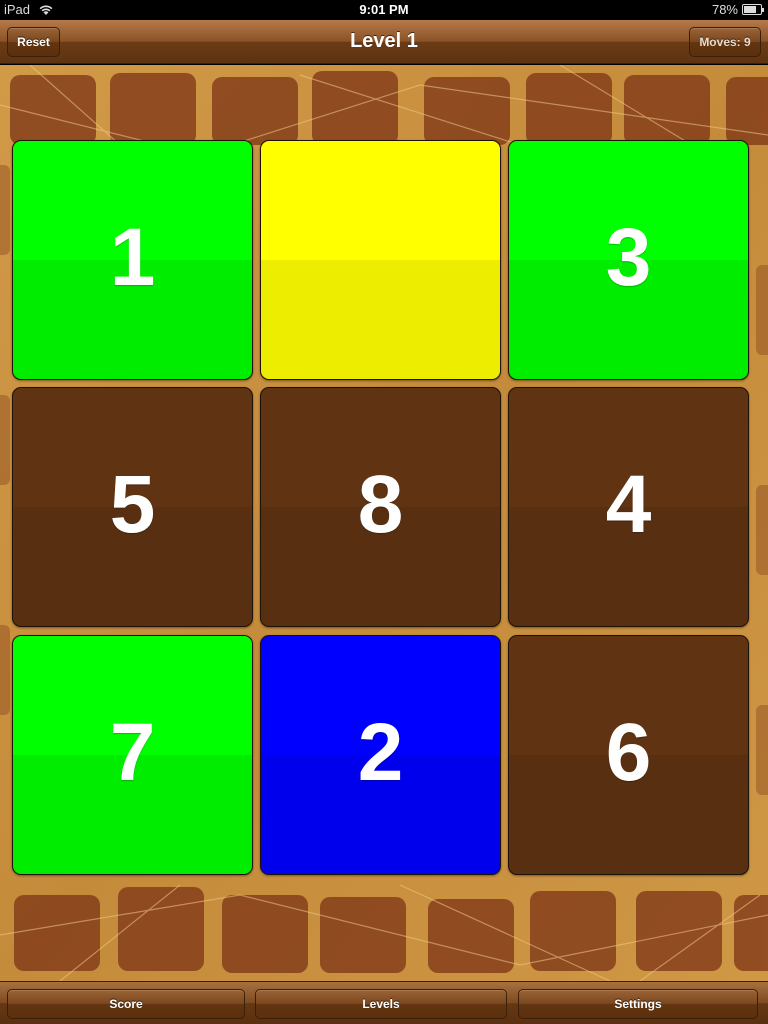  I want to click on puzzle-tile: 5, so click(132, 507).